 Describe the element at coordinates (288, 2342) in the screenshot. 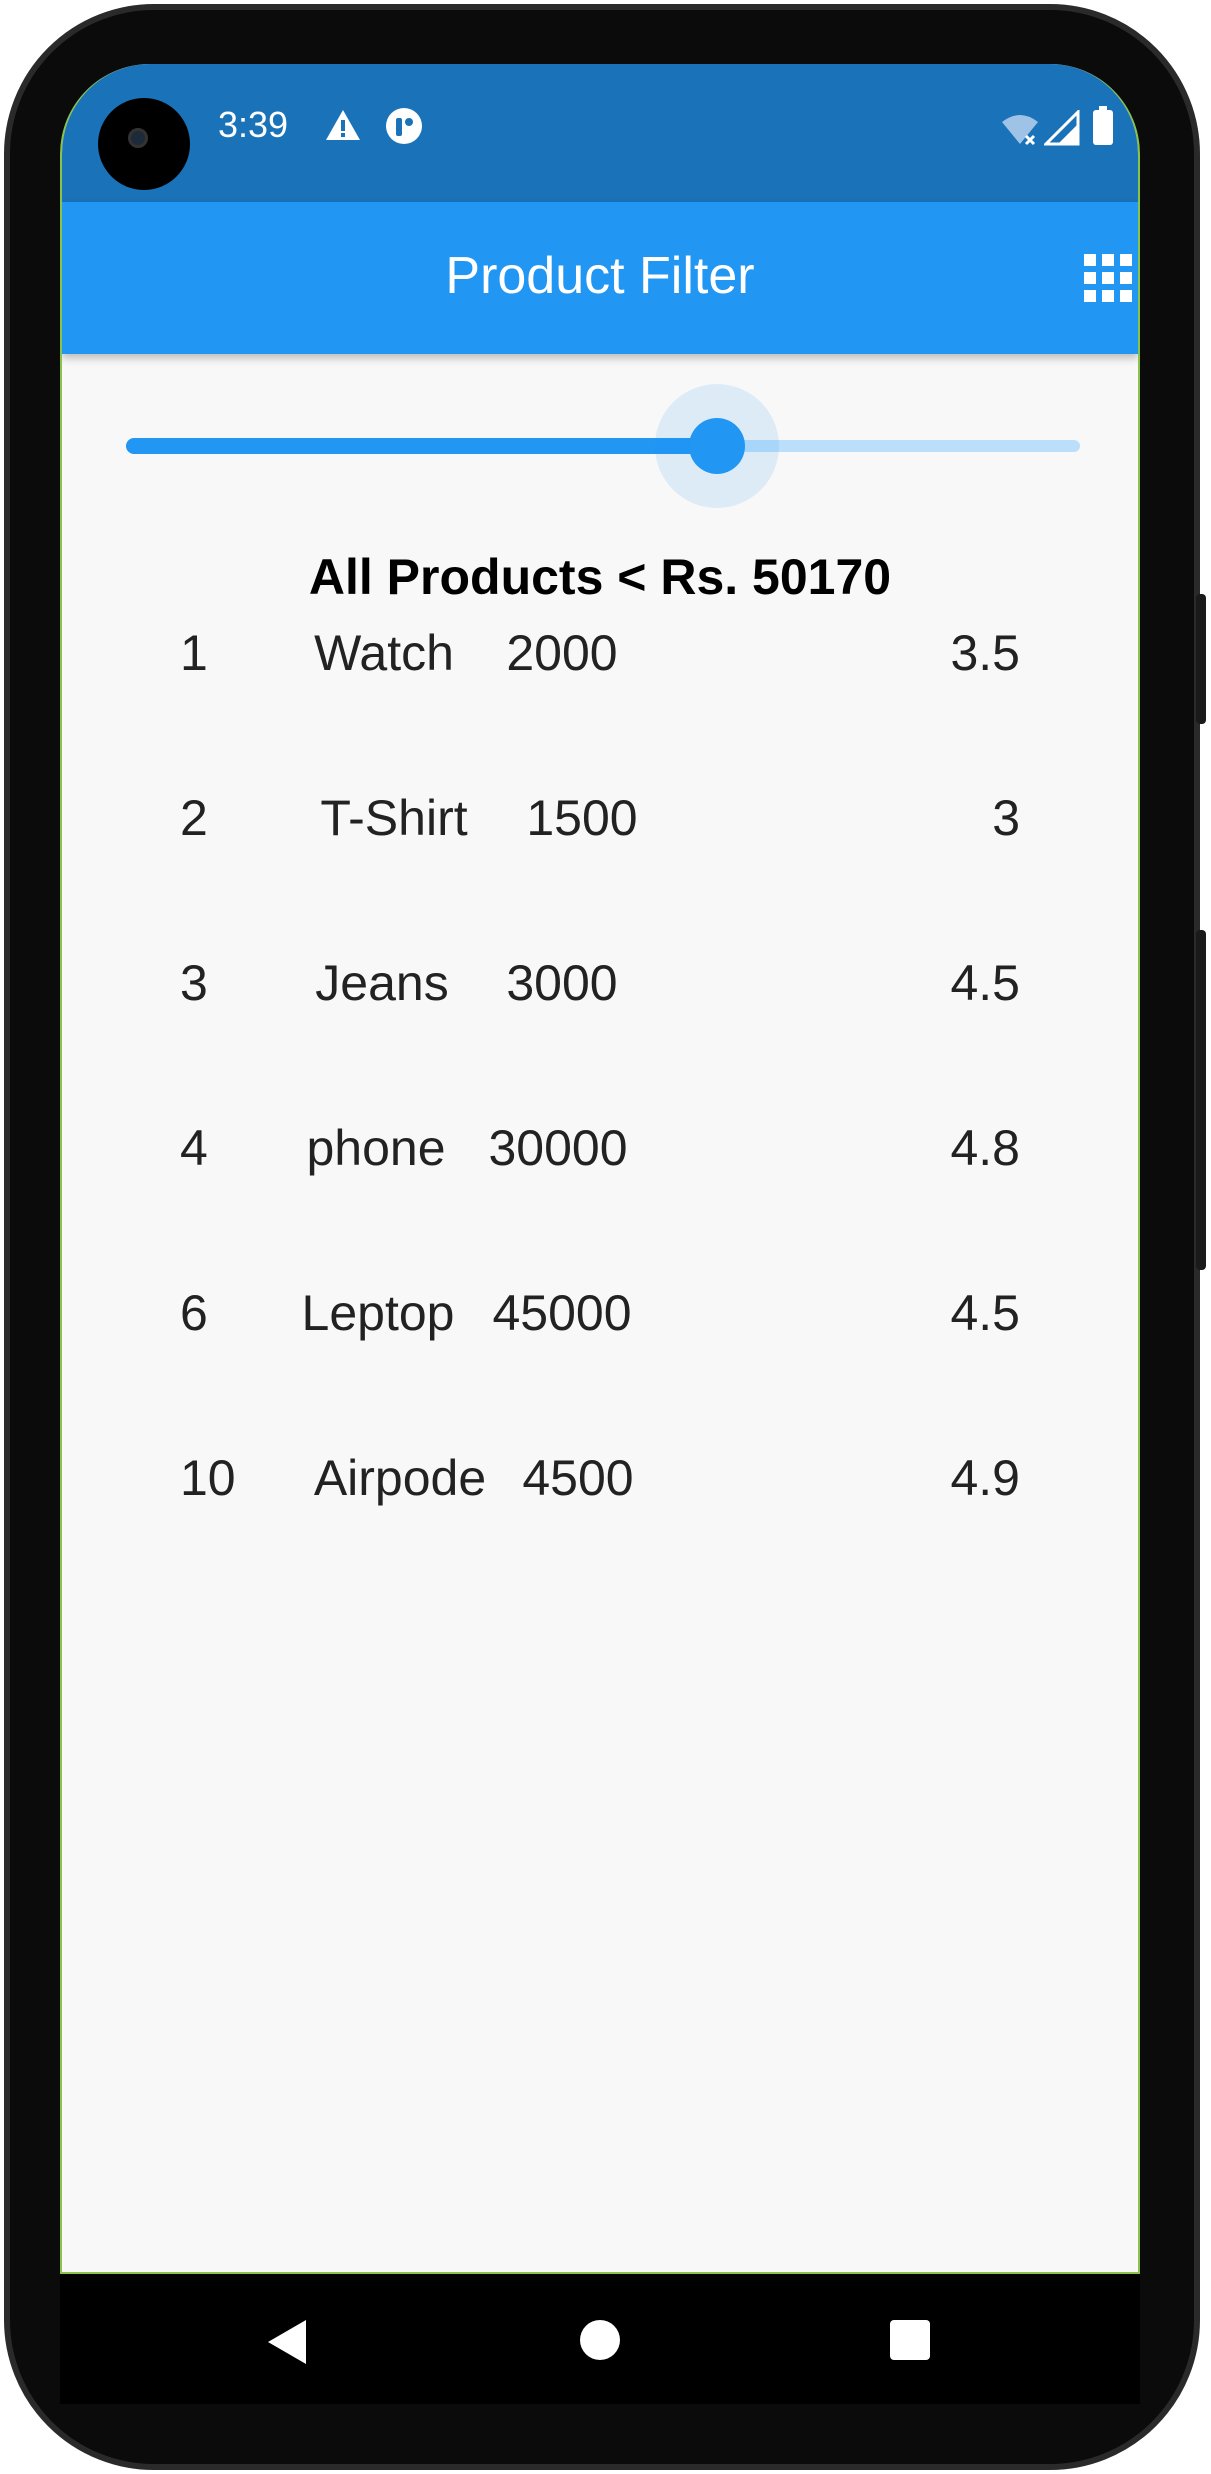

I see `back-icon` at that location.